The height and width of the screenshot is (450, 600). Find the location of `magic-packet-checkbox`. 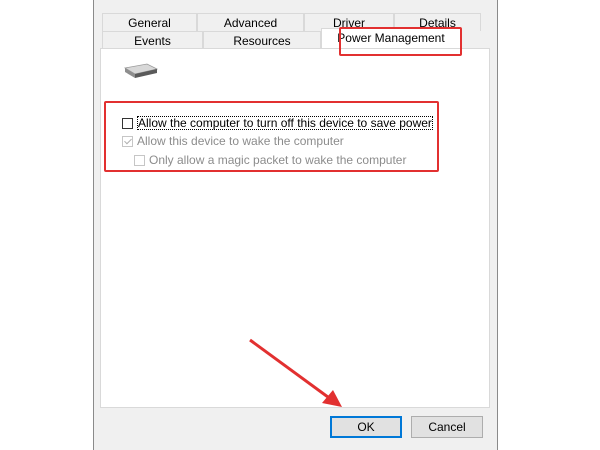

magic-packet-checkbox is located at coordinates (139, 160).